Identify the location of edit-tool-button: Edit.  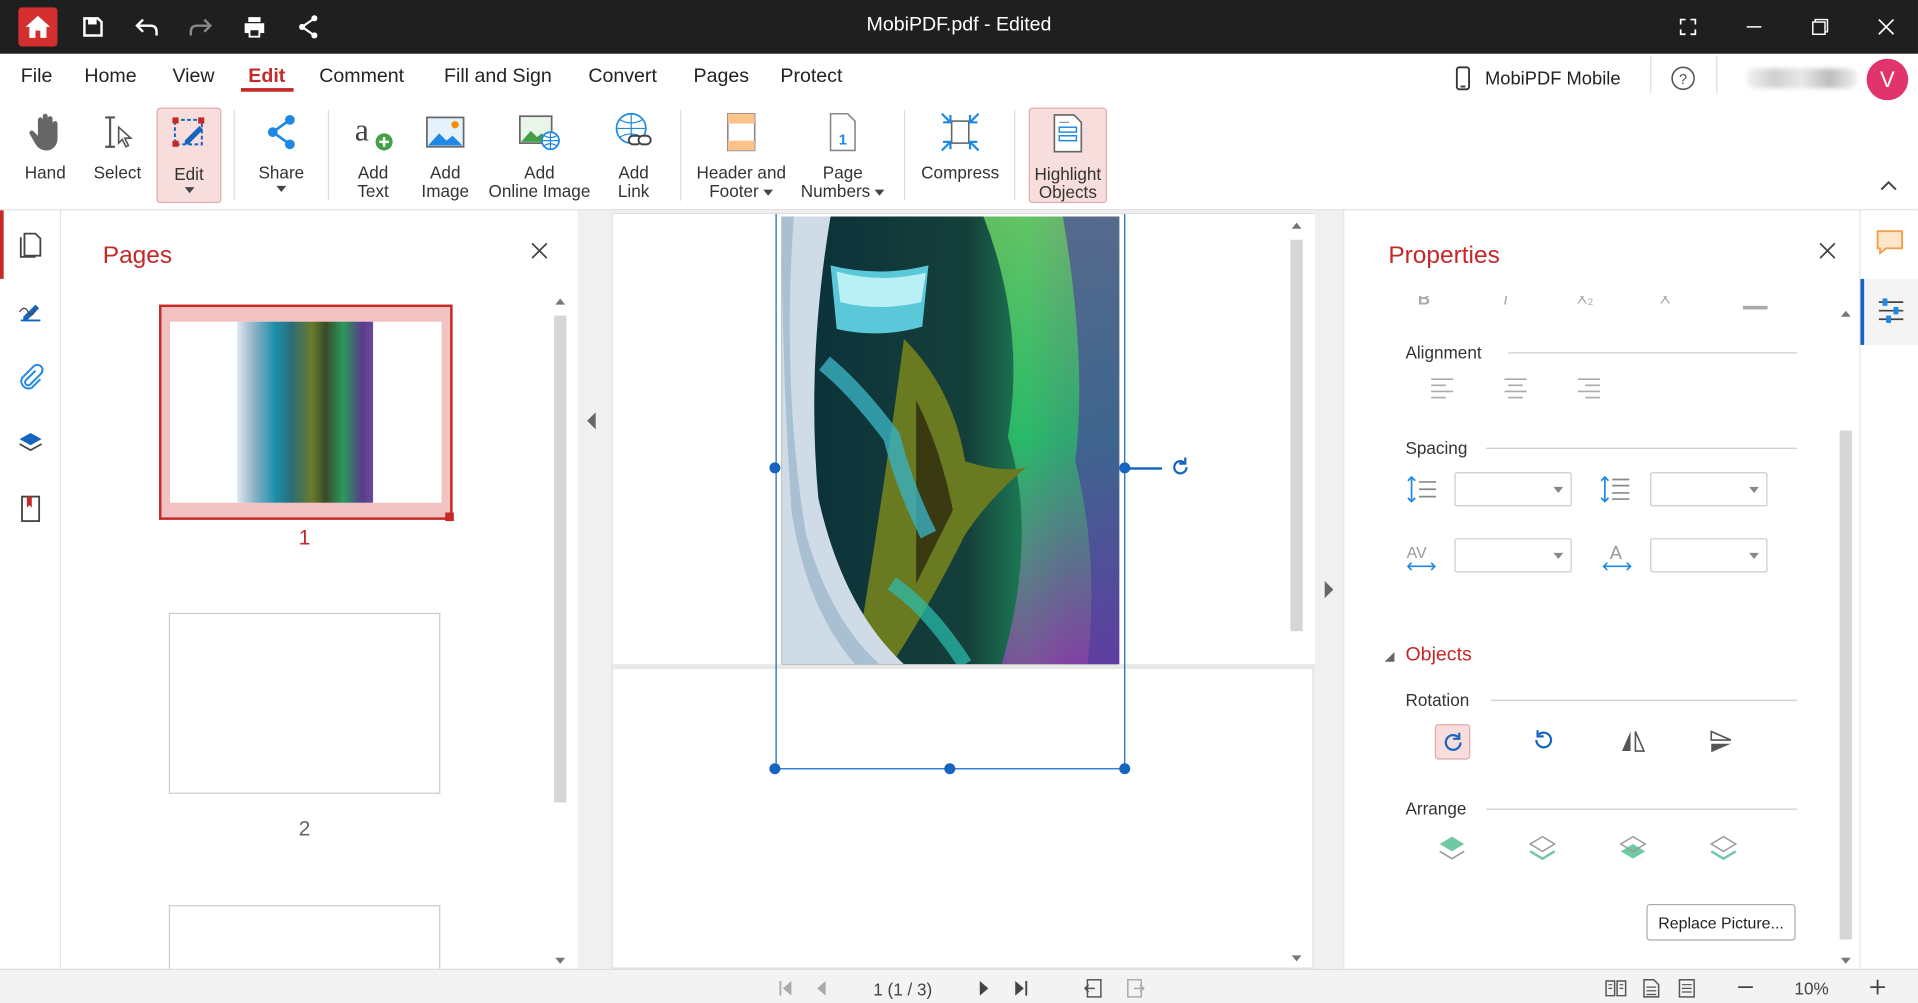
(189, 155).